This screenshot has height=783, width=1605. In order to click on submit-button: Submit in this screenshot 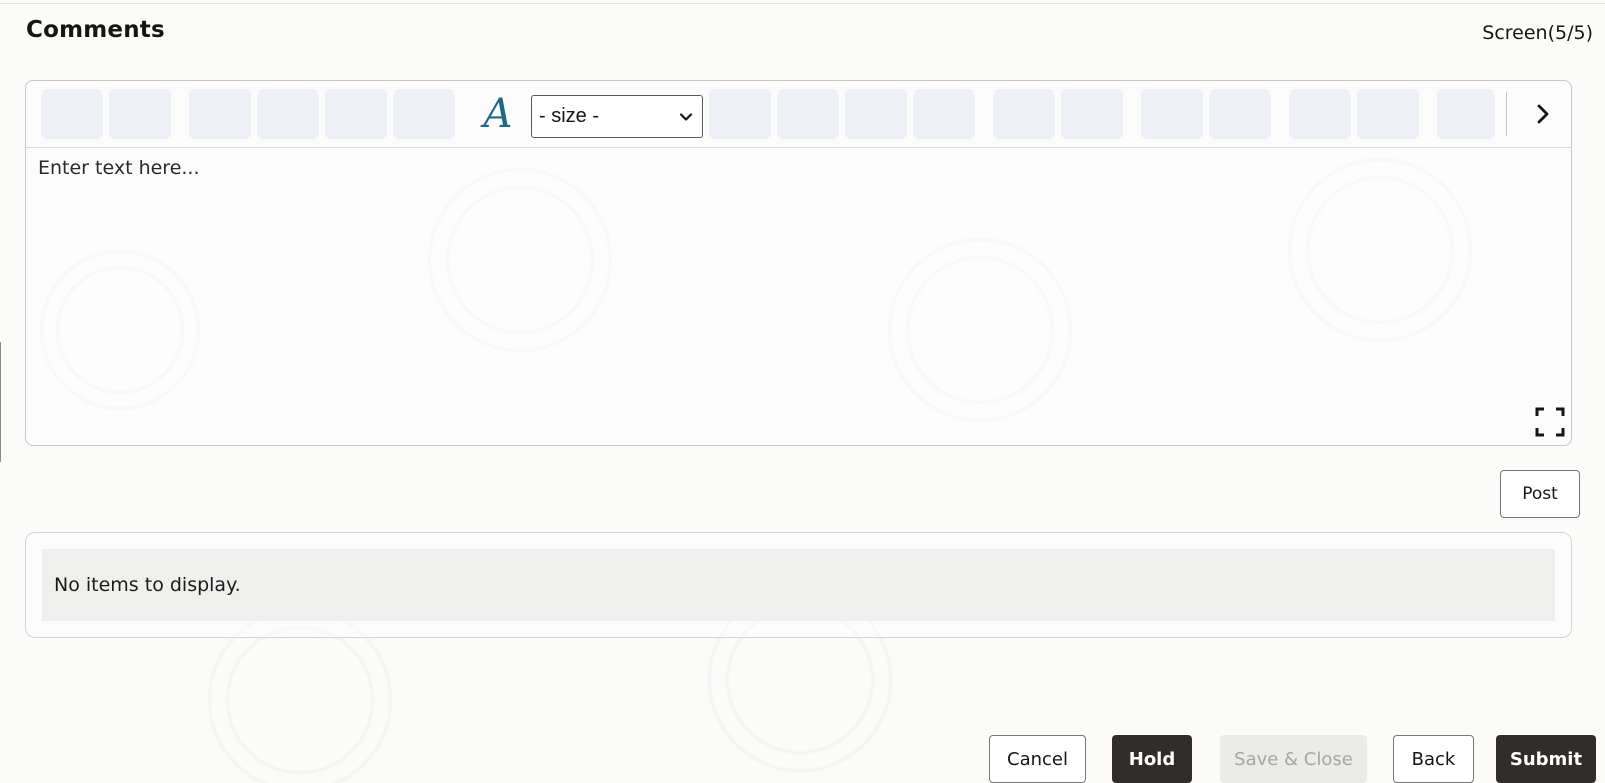, I will do `click(1546, 759)`.